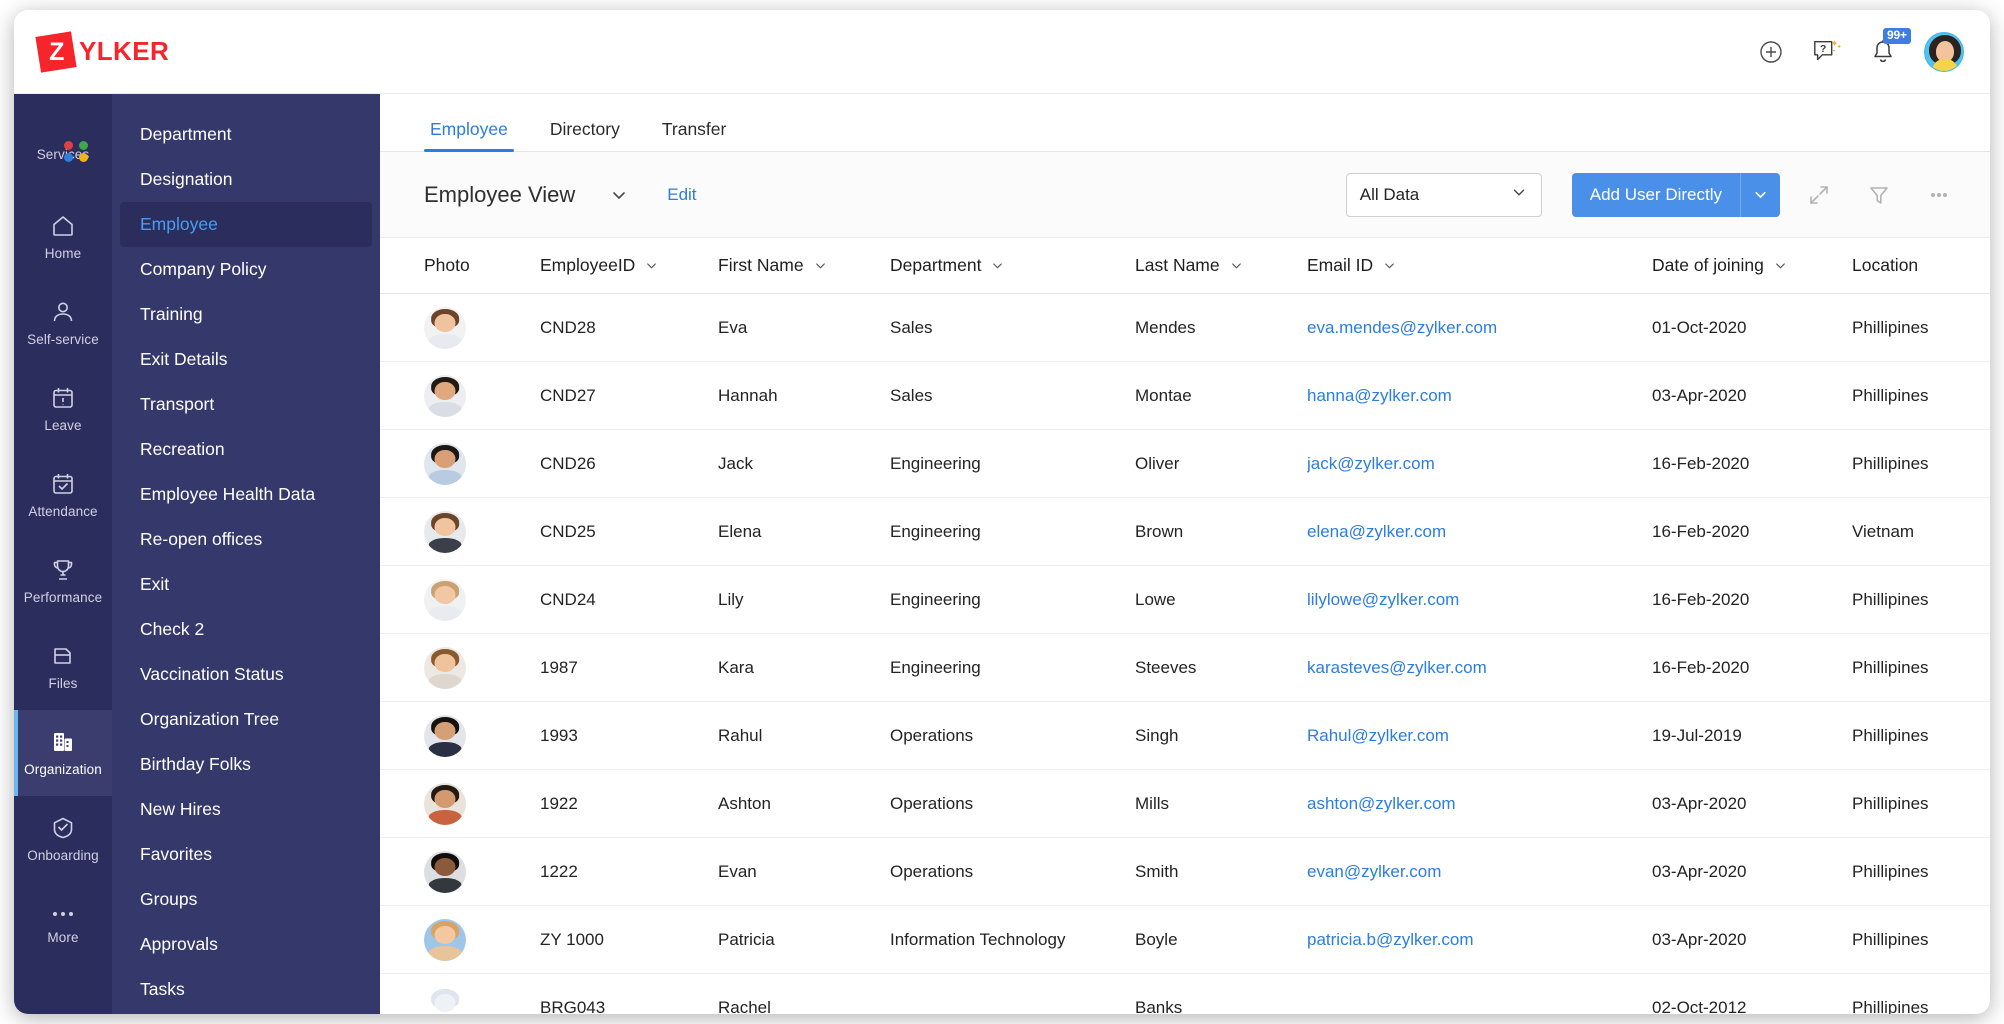 Image resolution: width=2004 pixels, height=1024 pixels. I want to click on sidebar-item-exit: Exit, so click(246, 584).